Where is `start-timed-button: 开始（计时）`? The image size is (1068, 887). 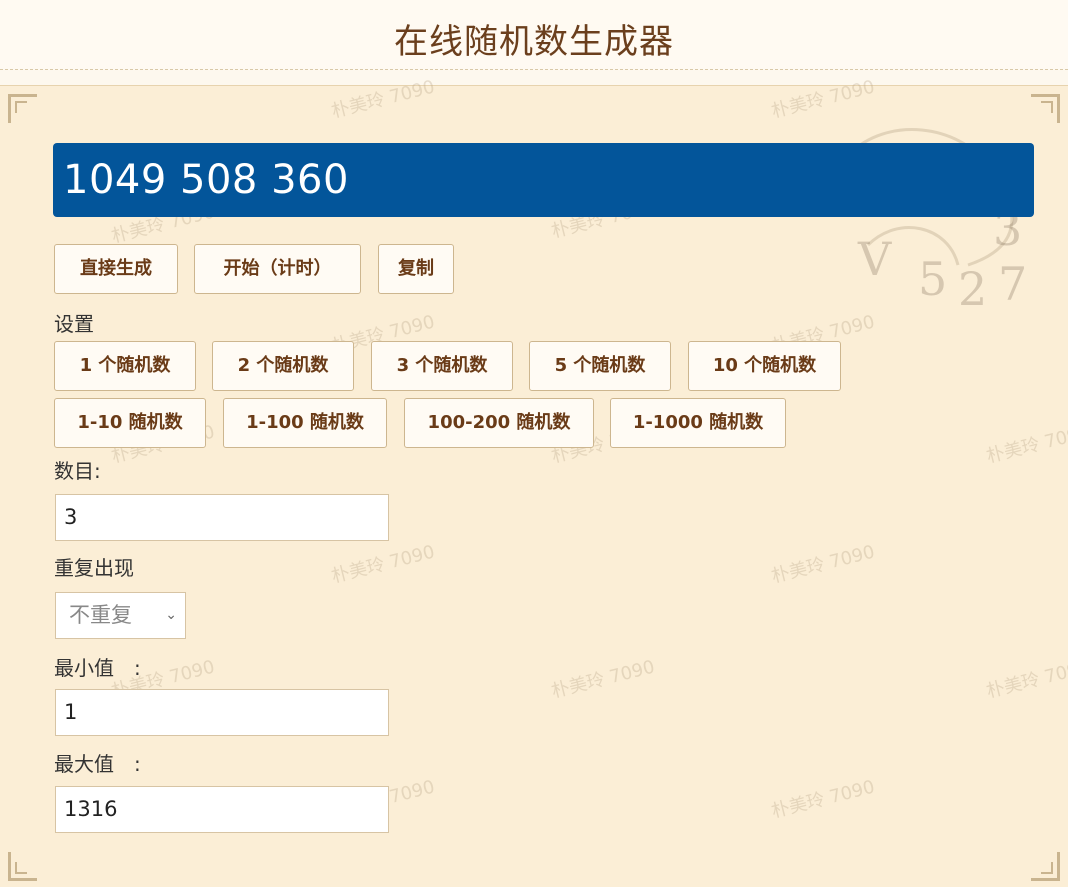 start-timed-button: 开始（计时） is located at coordinates (277, 269).